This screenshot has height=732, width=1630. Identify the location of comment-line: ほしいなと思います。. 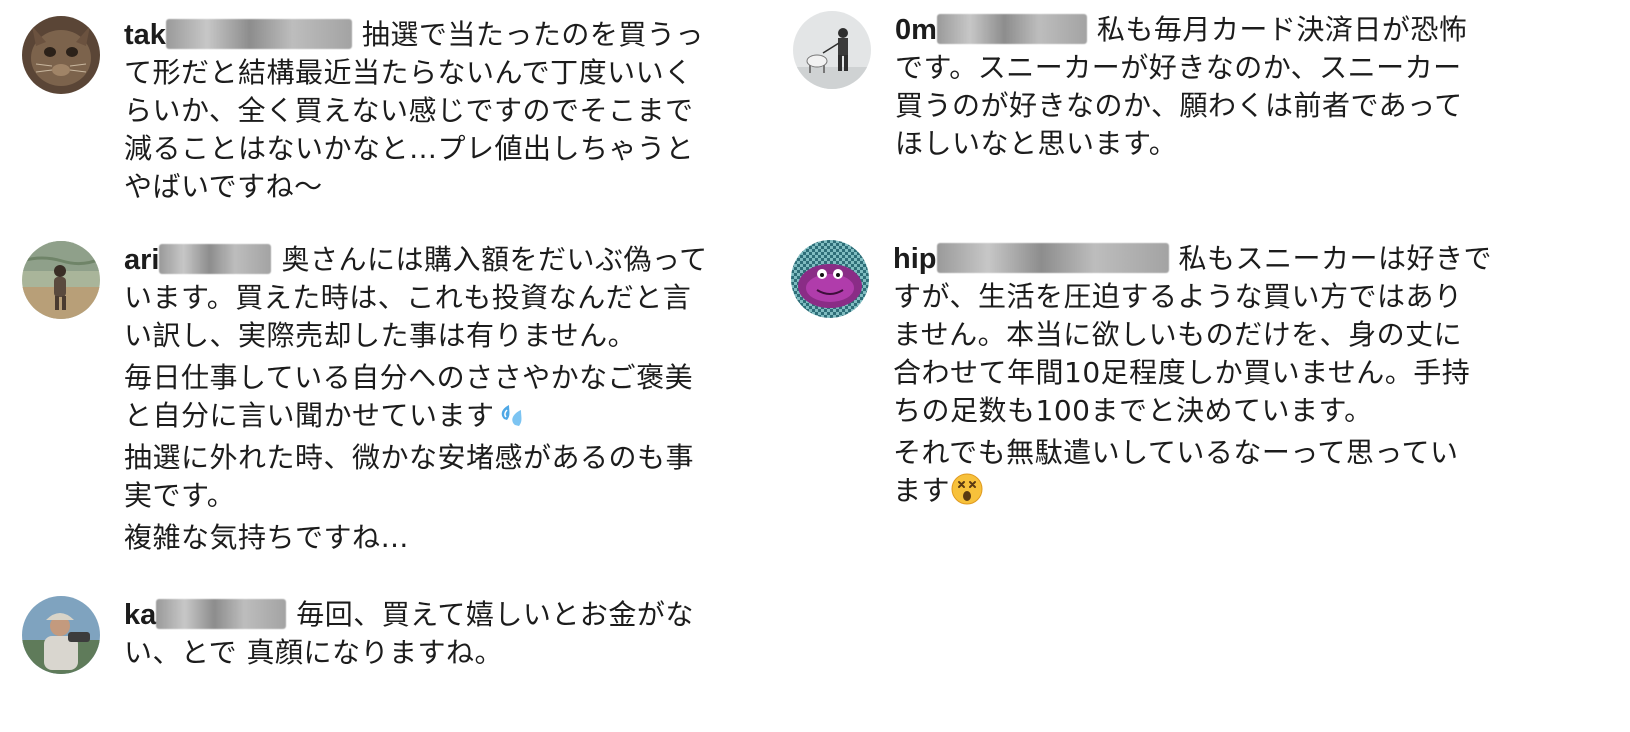
(1036, 143).